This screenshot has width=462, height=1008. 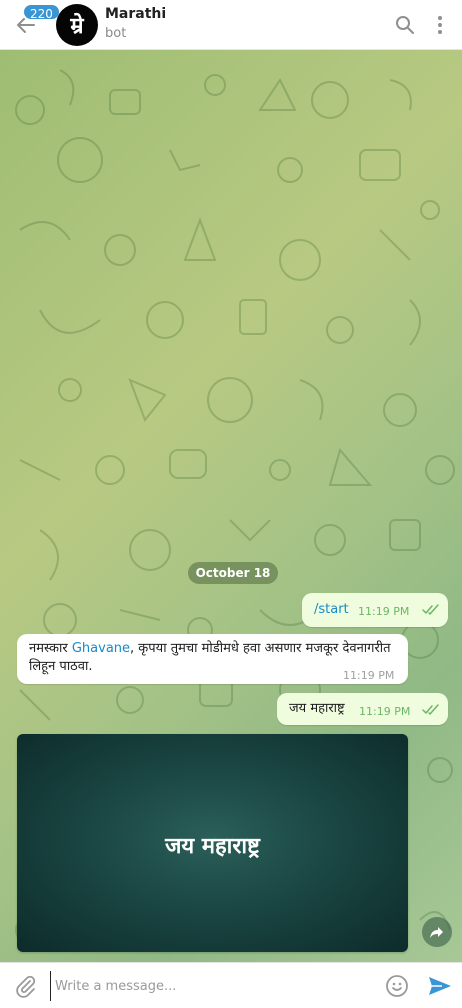 I want to click on message-composer, so click(x=231, y=985).